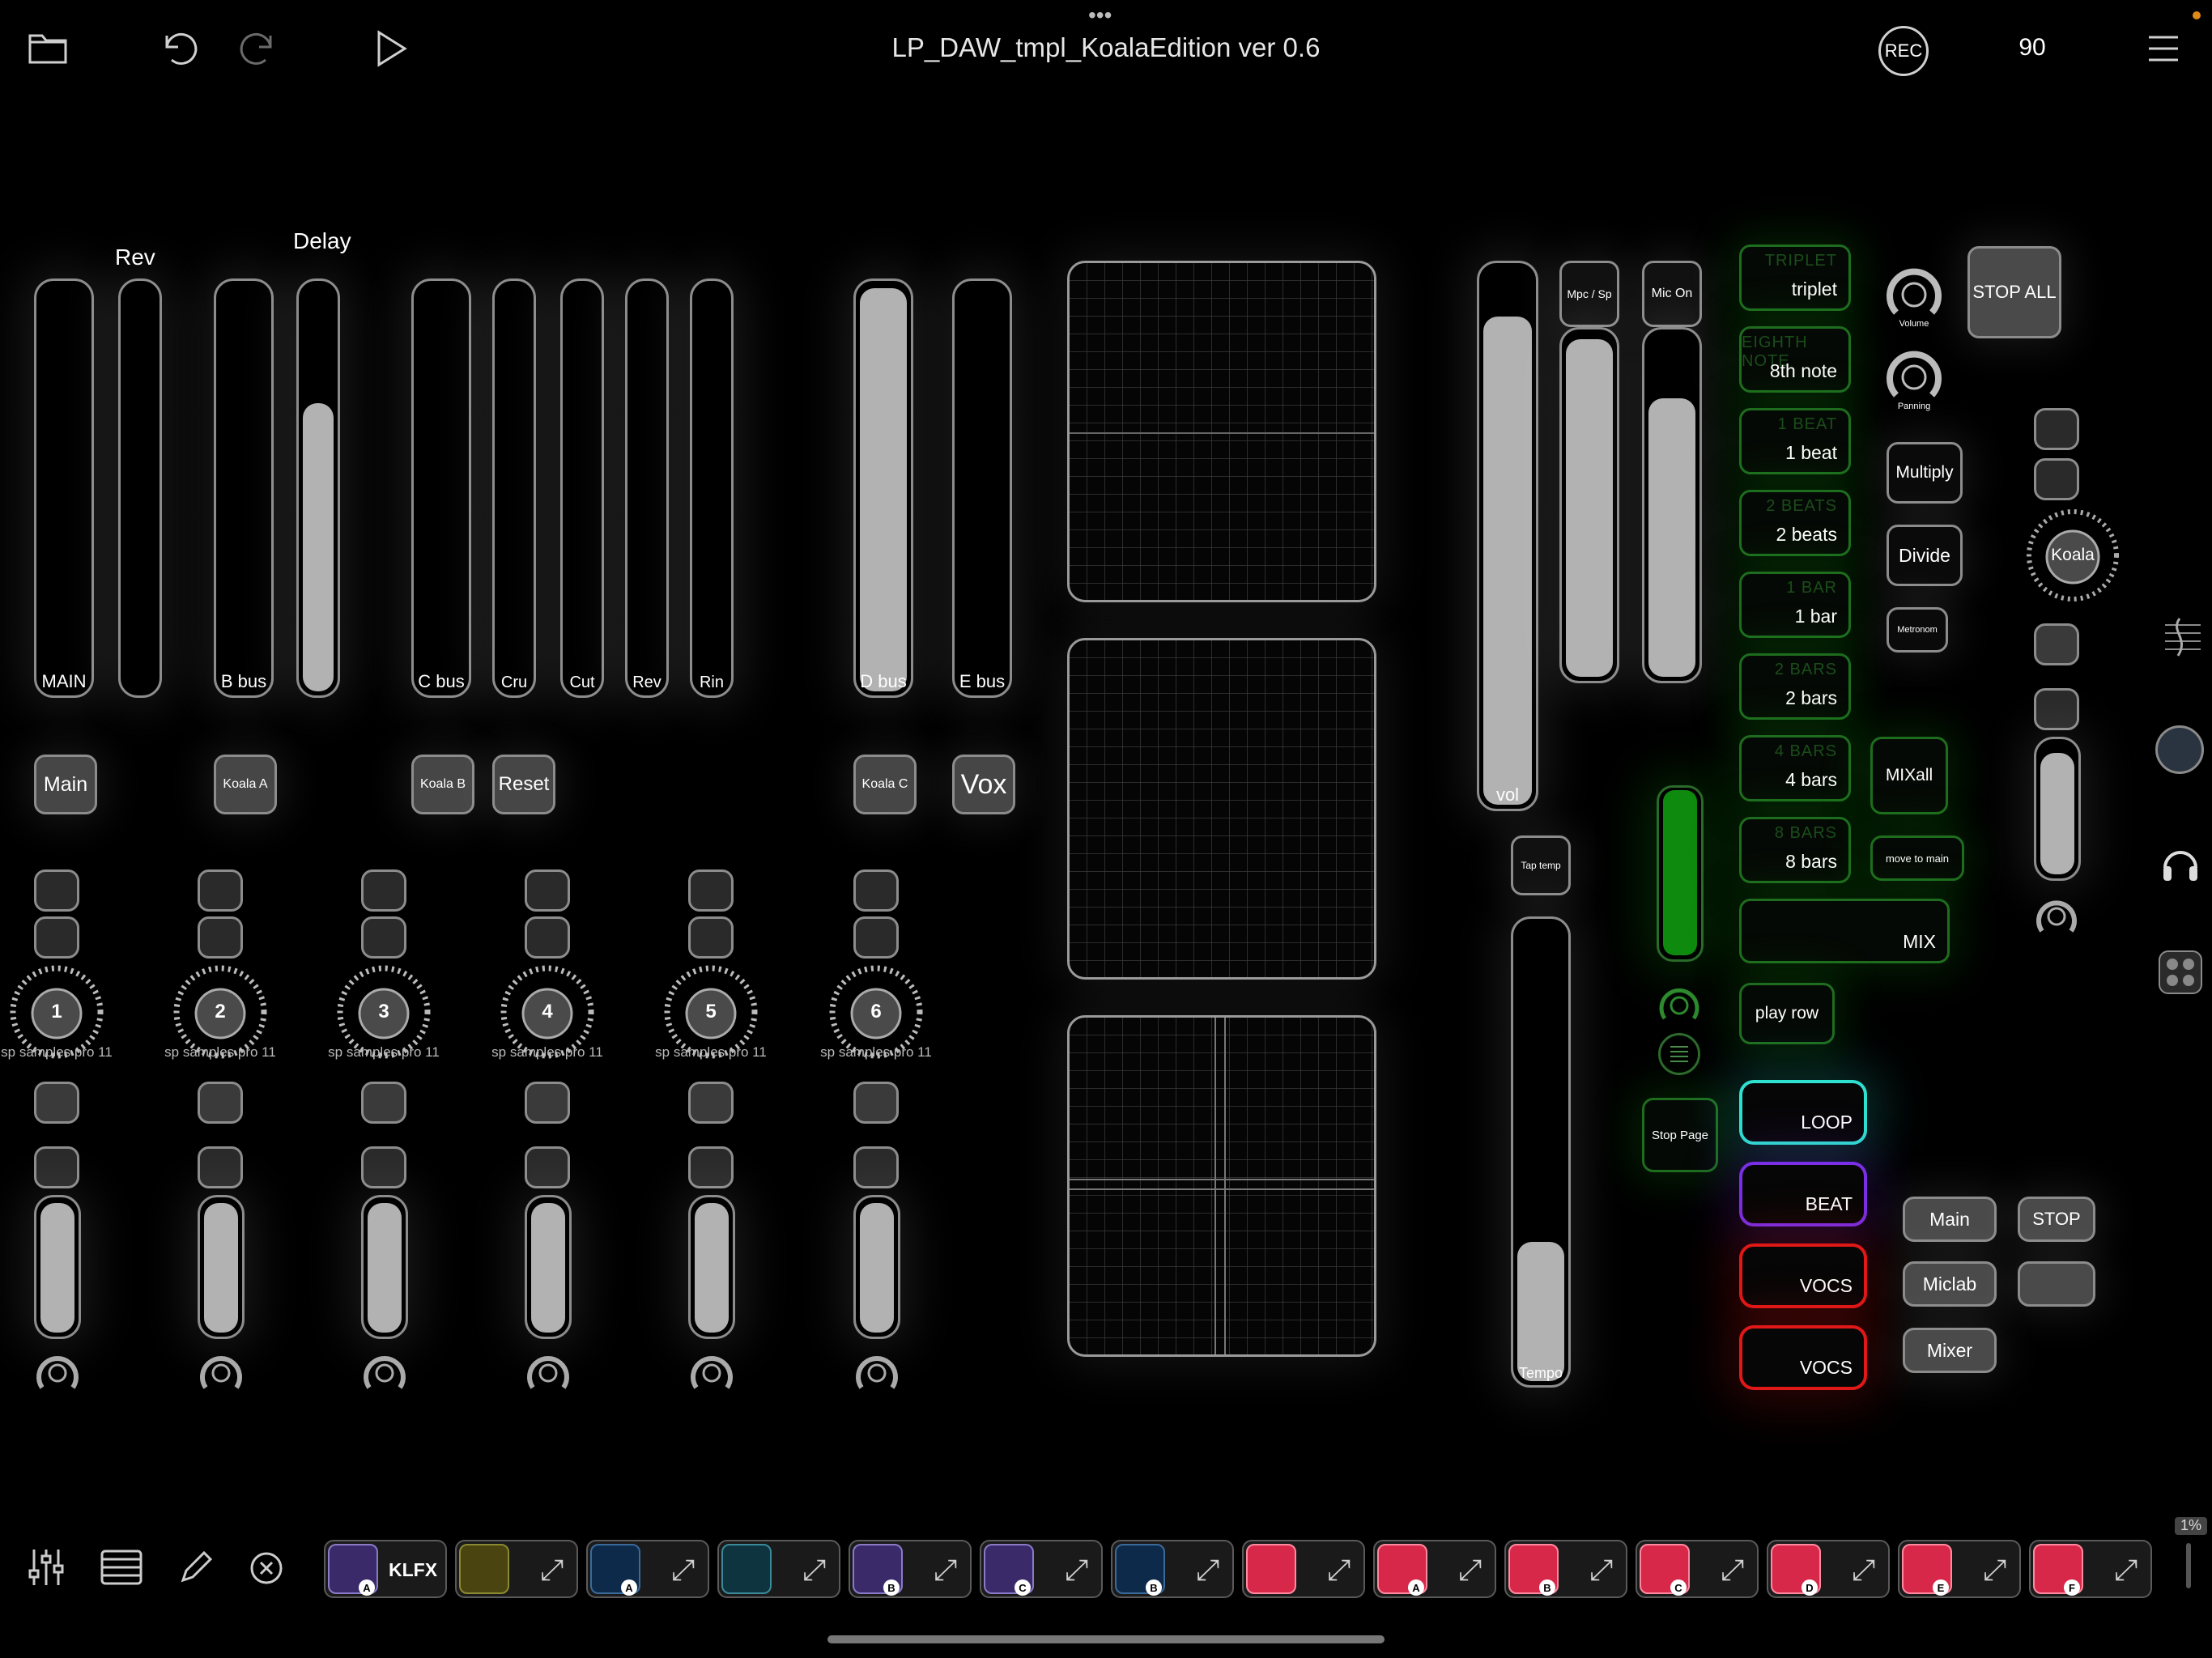 This screenshot has width=2212, height=1658. What do you see at coordinates (778, 1569) in the screenshot?
I see `plugin-slot-4: ⤢` at bounding box center [778, 1569].